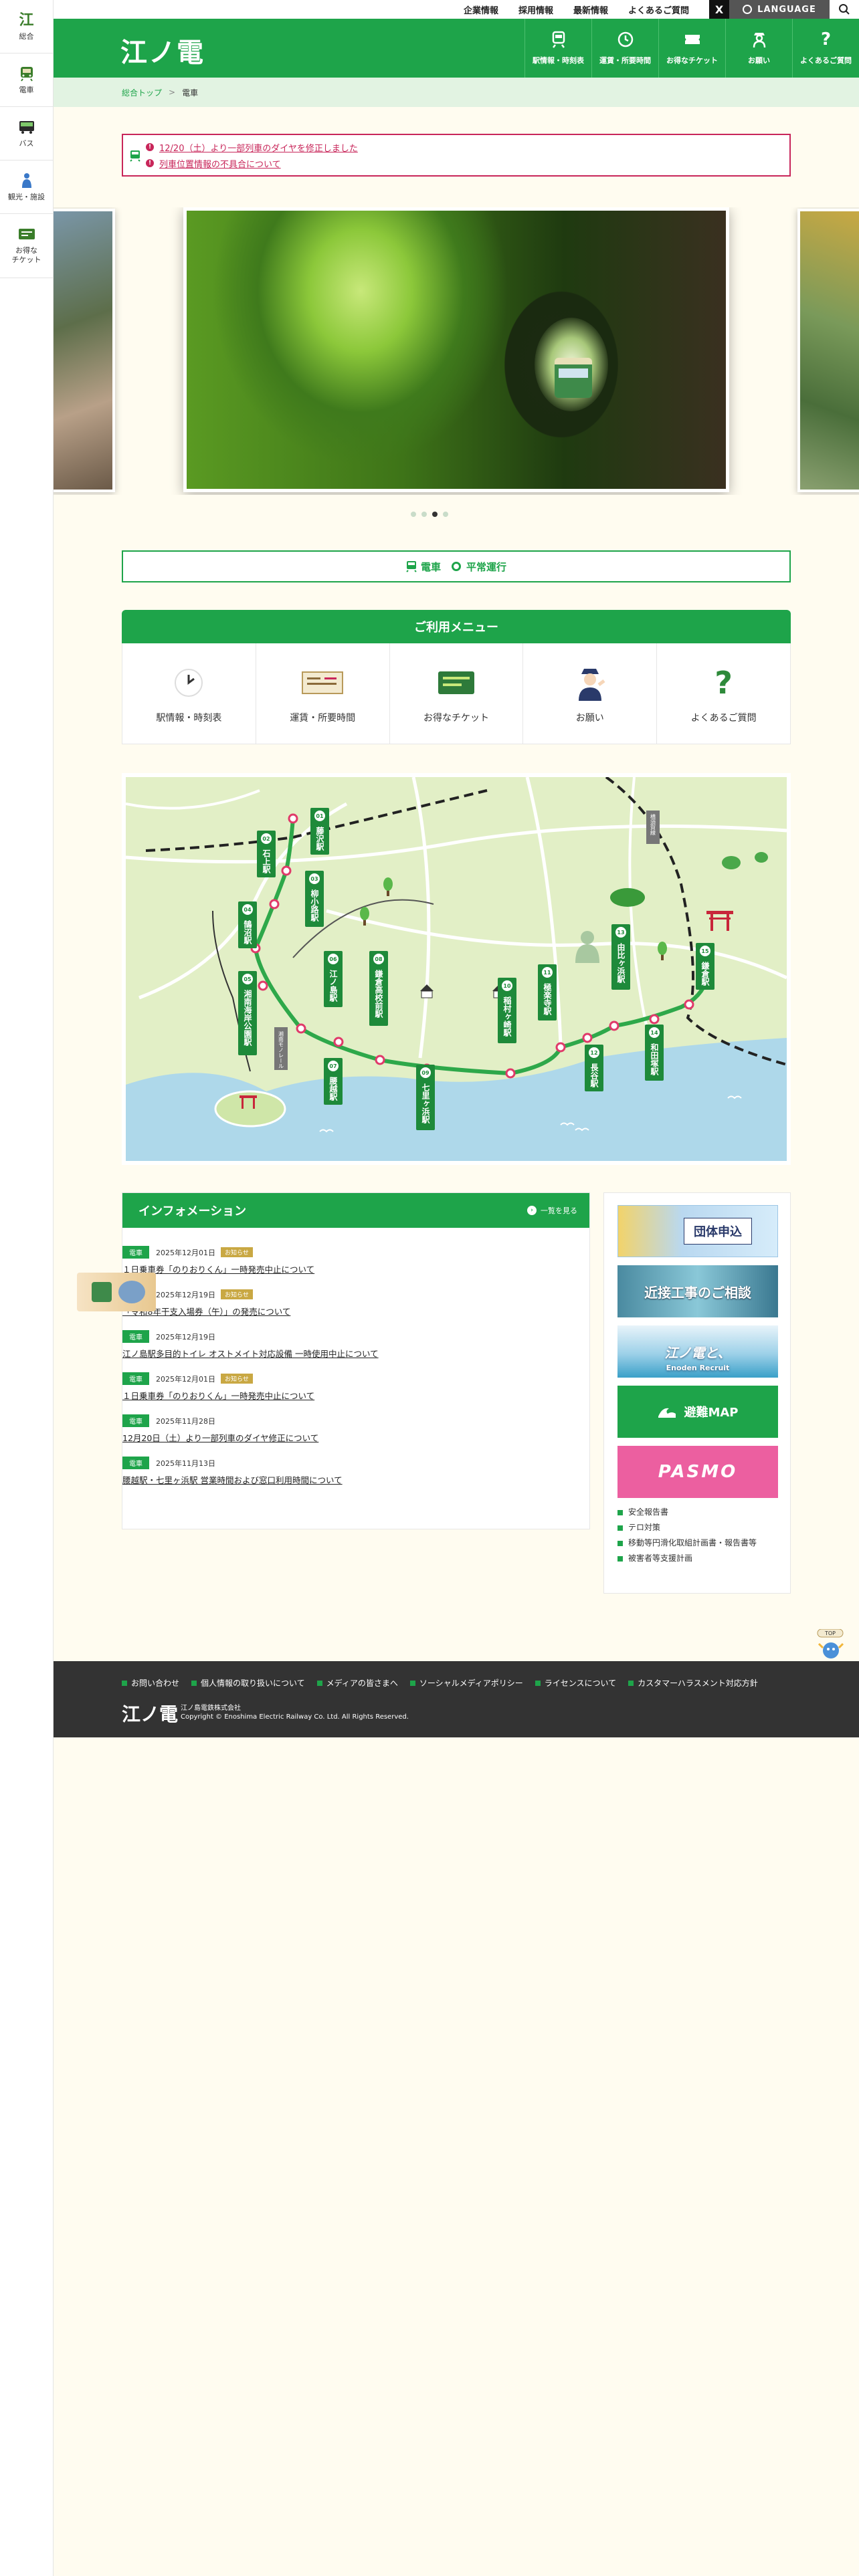 Image resolution: width=859 pixels, height=2576 pixels. What do you see at coordinates (357, 1683) in the screenshot?
I see `footer-link-media: メディアの皆さまへ` at bounding box center [357, 1683].